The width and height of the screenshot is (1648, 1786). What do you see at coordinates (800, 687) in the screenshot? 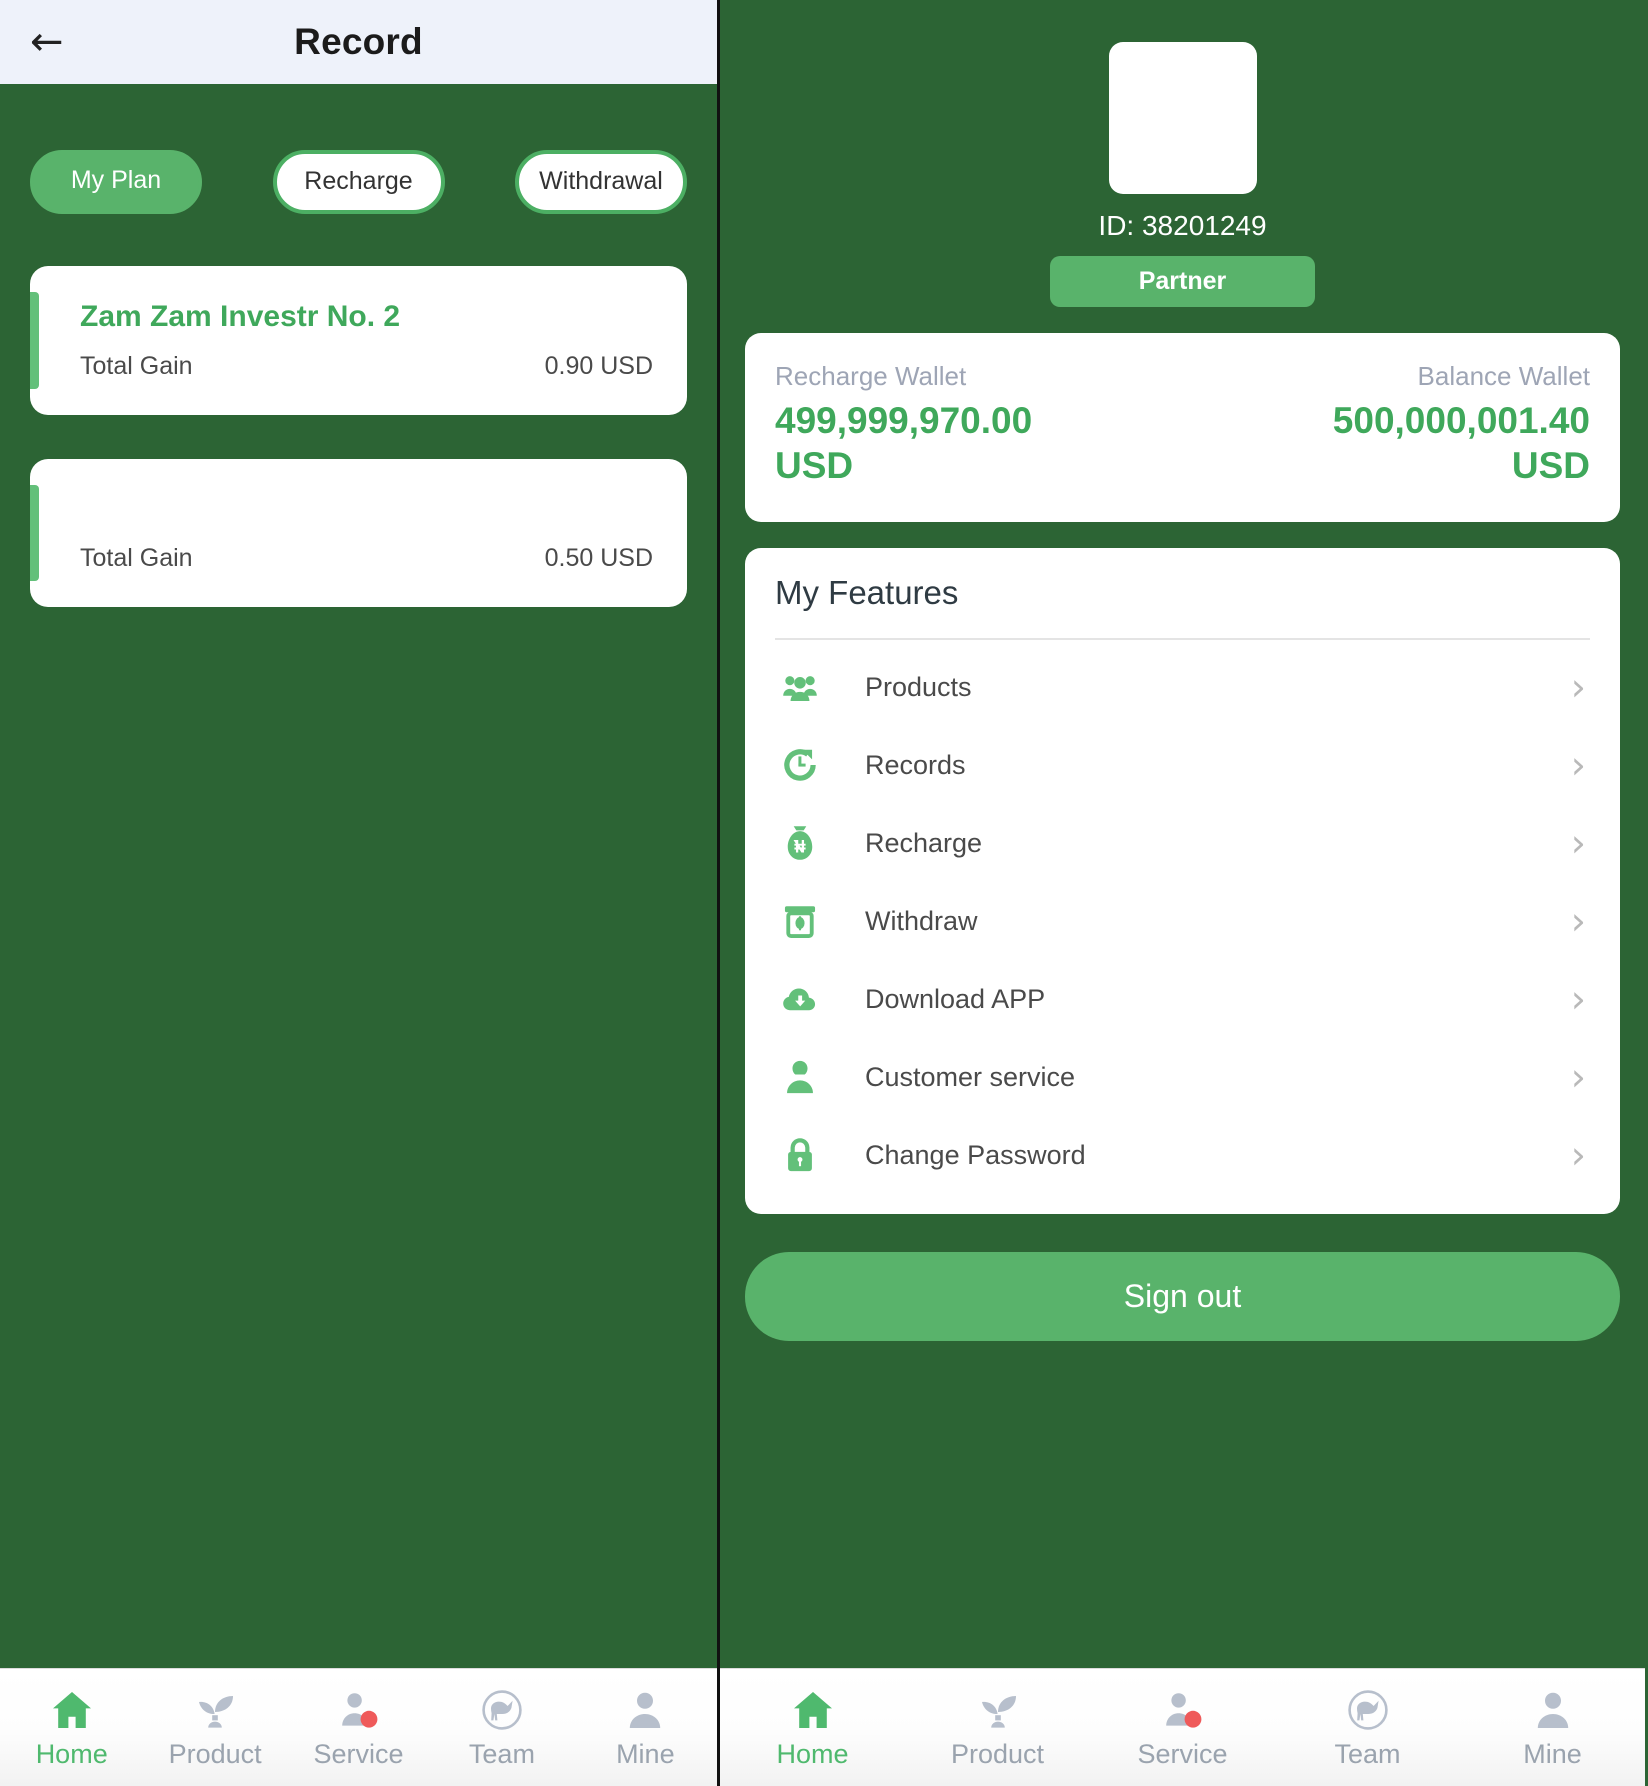
I see `group-people-icon` at bounding box center [800, 687].